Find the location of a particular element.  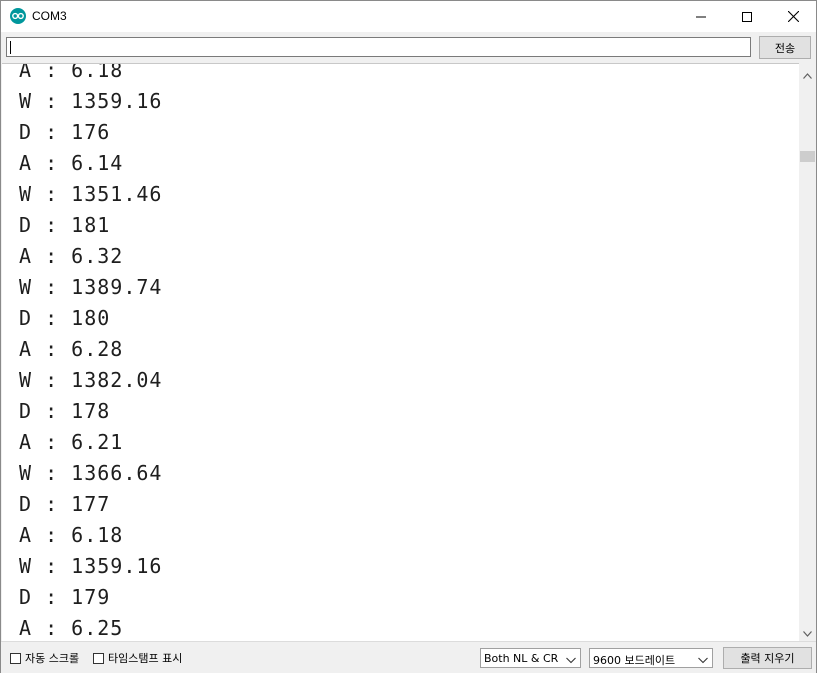

output-line: D : 178 is located at coordinates (65, 411).